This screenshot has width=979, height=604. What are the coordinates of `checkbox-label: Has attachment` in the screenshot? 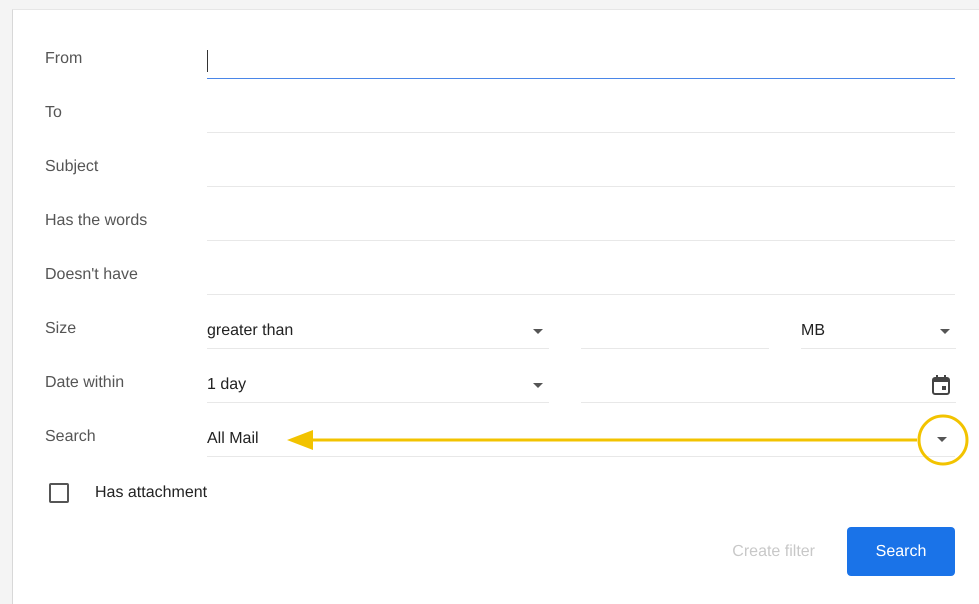 It's located at (151, 493).